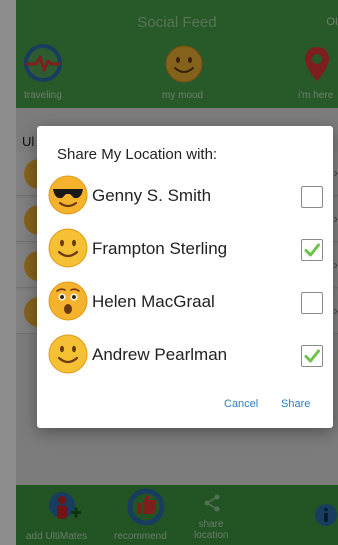  I want to click on contact-name: Genny S. Smith, so click(152, 195).